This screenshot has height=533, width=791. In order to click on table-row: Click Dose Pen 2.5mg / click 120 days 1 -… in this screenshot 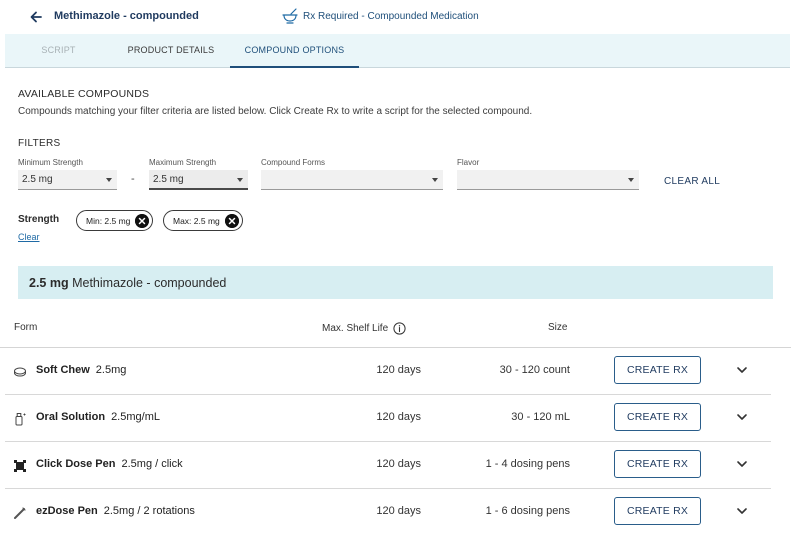, I will do `click(388, 465)`.